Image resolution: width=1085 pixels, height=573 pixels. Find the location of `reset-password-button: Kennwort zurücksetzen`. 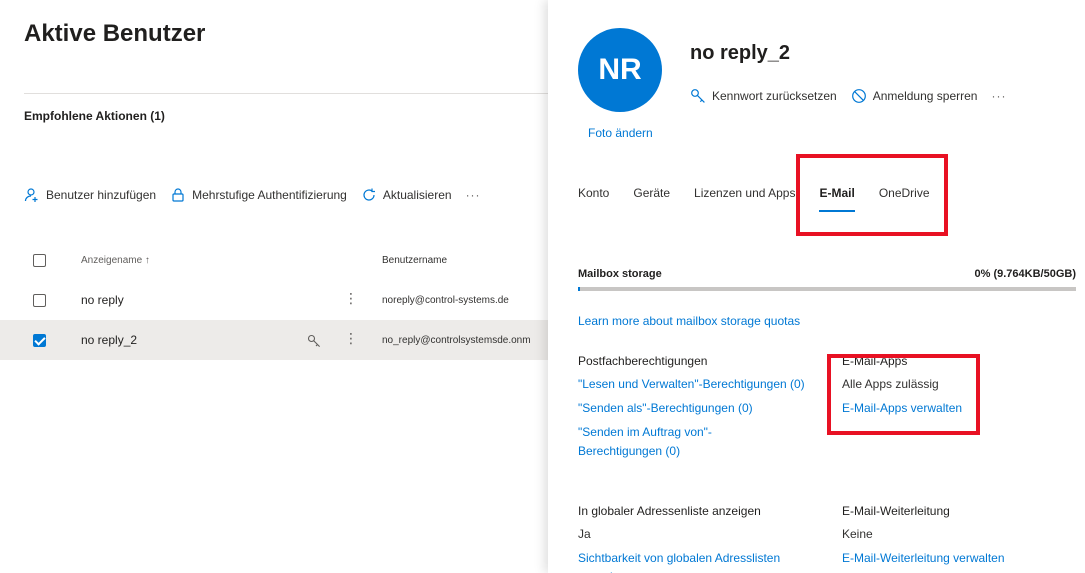

reset-password-button: Kennwort zurücksetzen is located at coordinates (763, 96).